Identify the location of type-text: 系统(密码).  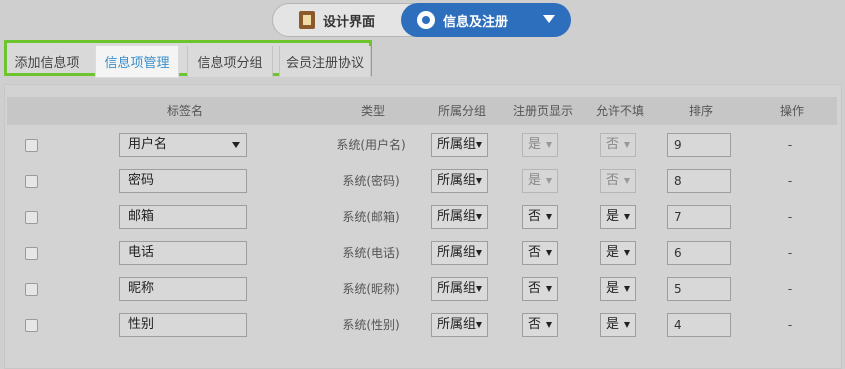
(371, 181).